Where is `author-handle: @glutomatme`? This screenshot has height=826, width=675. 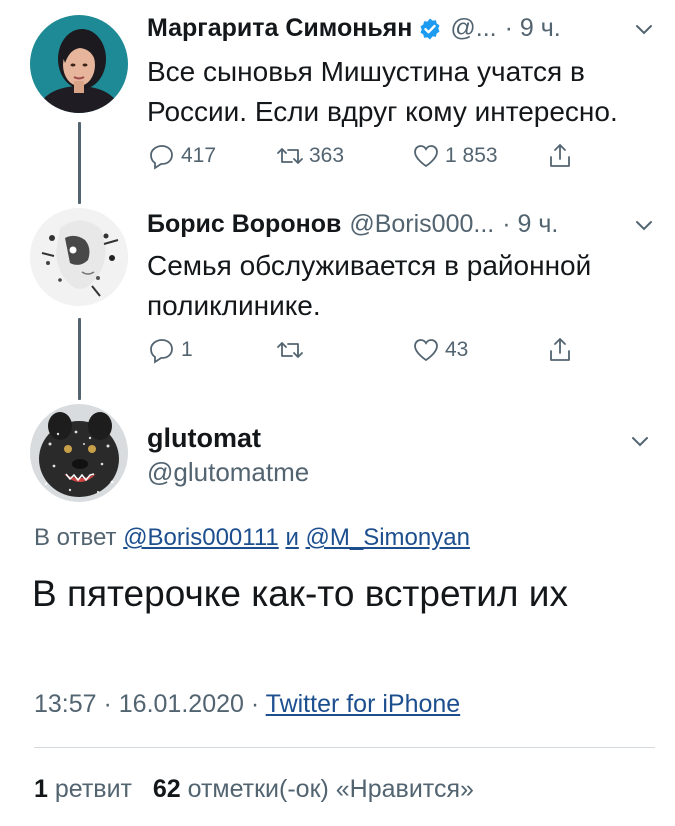 author-handle: @glutomatme is located at coordinates (228, 472).